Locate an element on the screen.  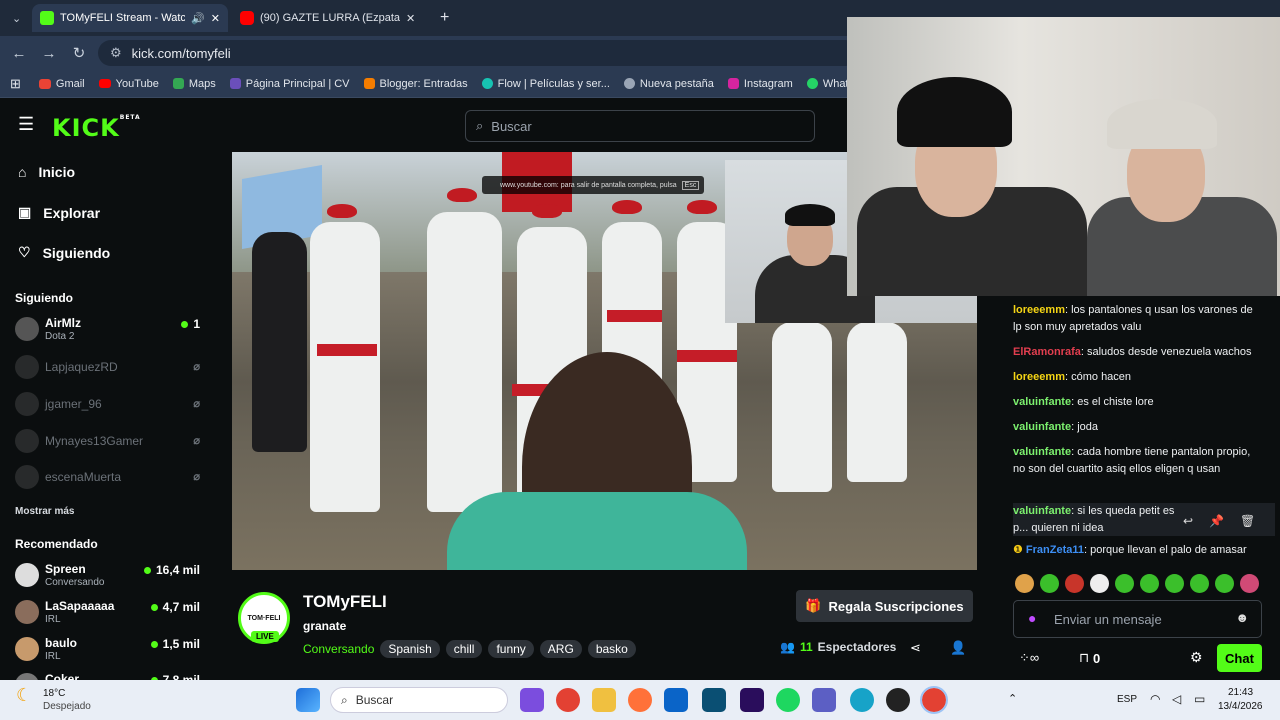
kick-logo: KICKBETA is located at coordinates (96, 128).